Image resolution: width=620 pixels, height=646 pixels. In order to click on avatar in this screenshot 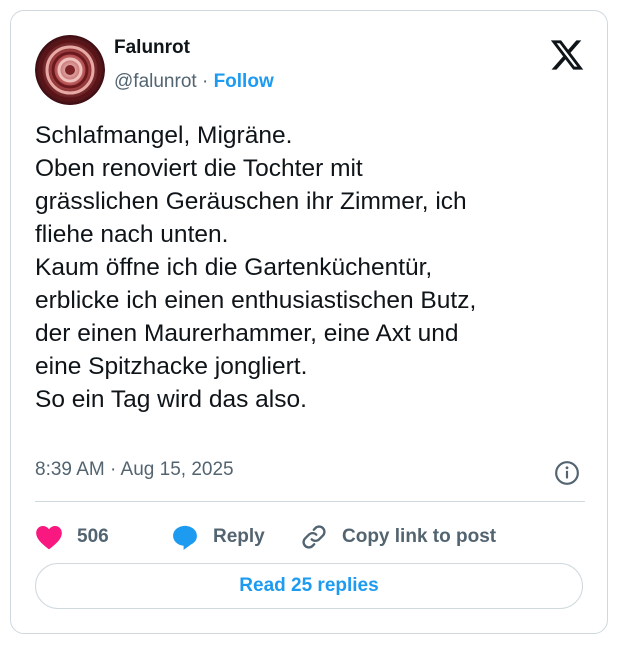, I will do `click(70, 70)`.